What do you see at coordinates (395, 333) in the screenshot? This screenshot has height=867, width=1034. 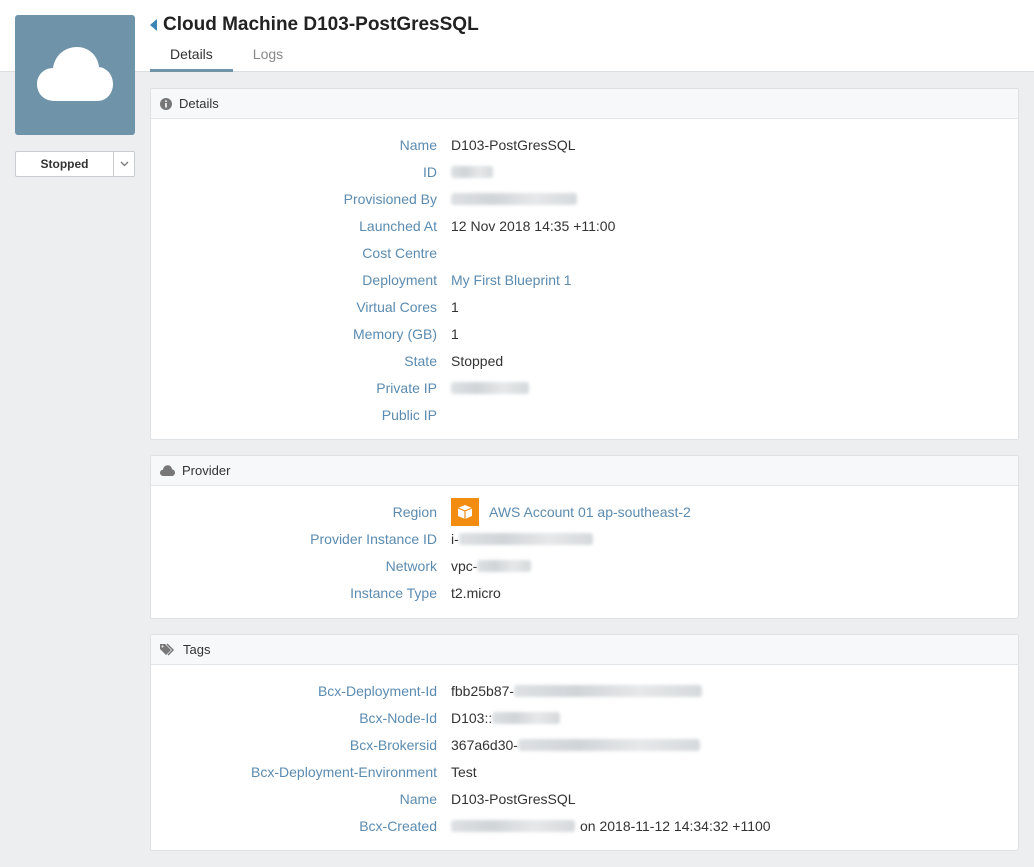 I see `detail-label: Memory (GB)` at bounding box center [395, 333].